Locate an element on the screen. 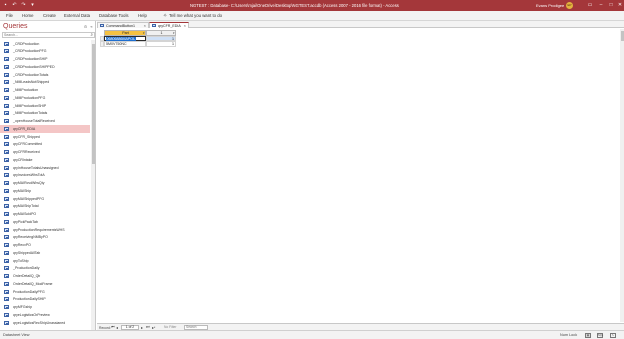  first-record-icon: ⏮ is located at coordinates (112, 327).